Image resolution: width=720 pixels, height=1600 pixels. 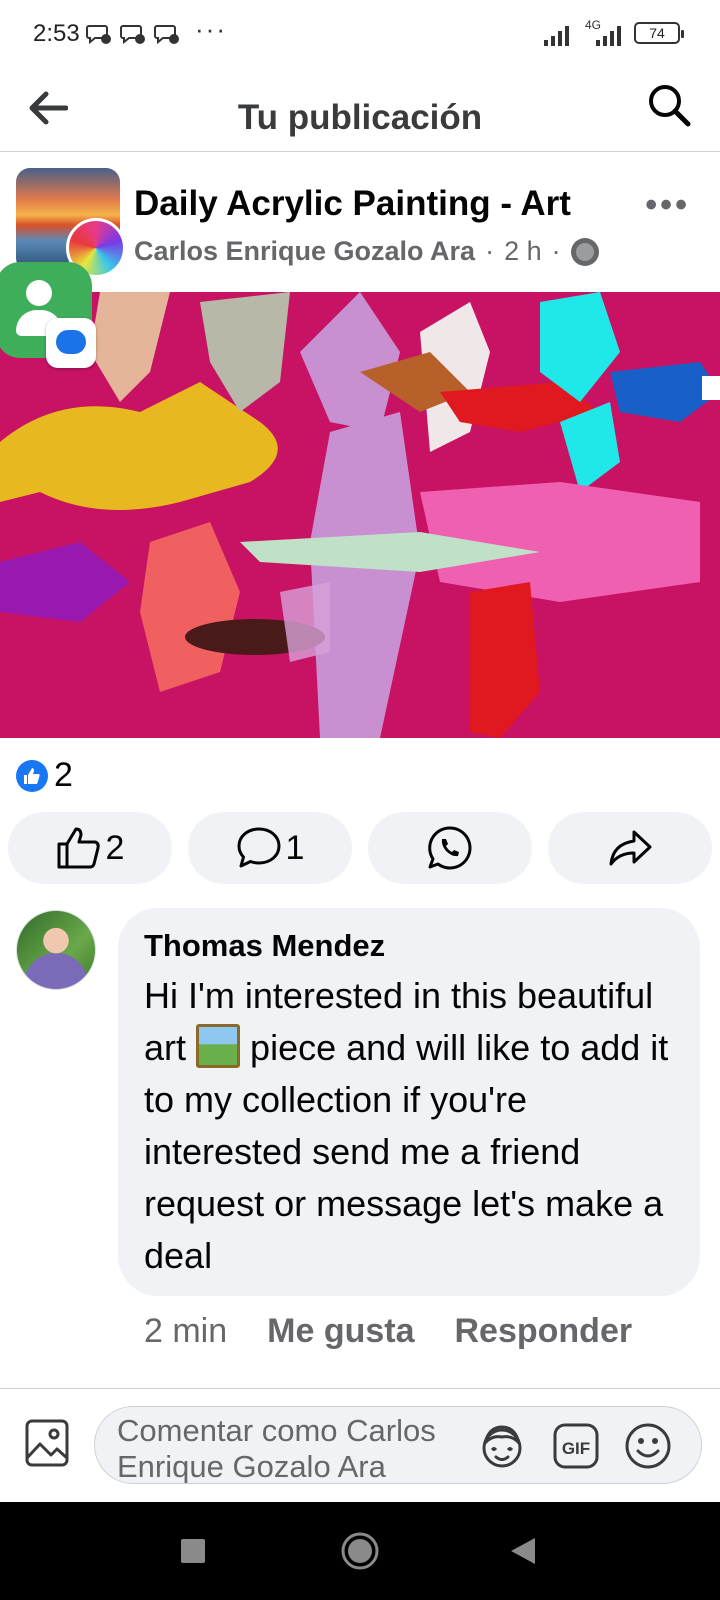 I want to click on app-header: Tu publicación, so click(x=360, y=111).